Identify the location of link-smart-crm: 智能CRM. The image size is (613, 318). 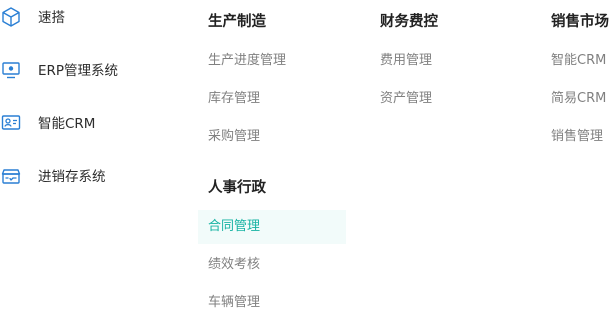
(578, 61).